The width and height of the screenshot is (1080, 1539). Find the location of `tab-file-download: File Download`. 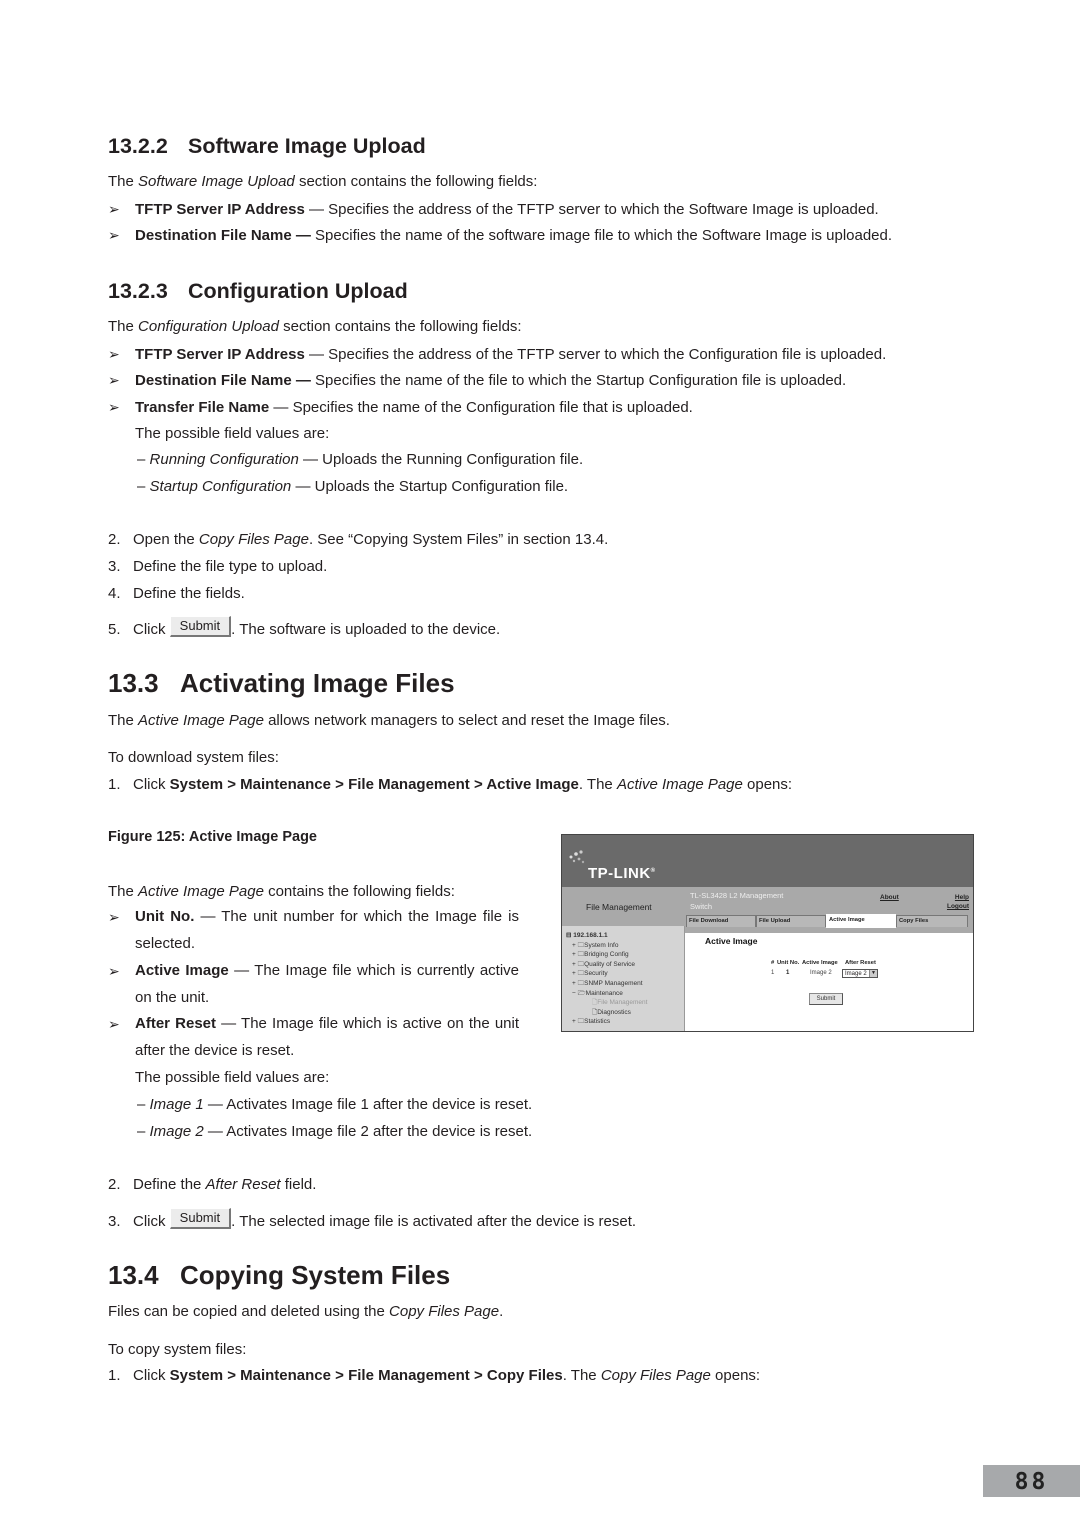

tab-file-download: File Download is located at coordinates (721, 921).